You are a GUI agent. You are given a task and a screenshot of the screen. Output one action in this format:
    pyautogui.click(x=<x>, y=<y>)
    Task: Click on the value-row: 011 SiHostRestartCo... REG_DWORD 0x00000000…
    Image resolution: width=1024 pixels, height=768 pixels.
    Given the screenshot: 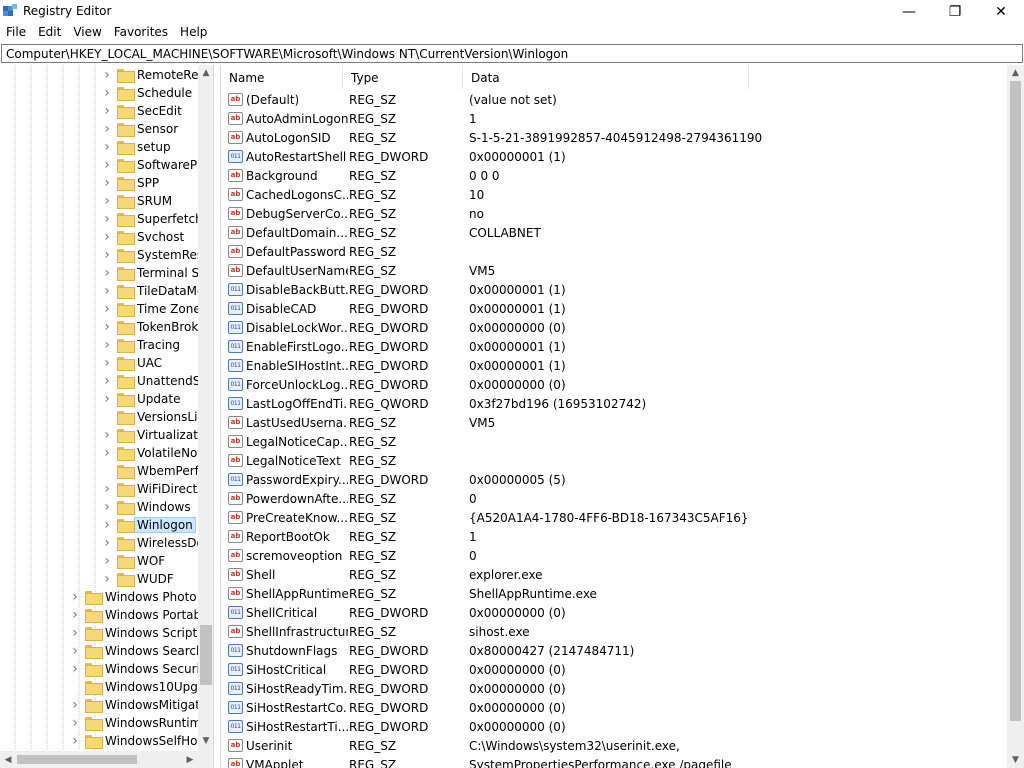 What is the action you would take?
    pyautogui.click(x=614, y=707)
    